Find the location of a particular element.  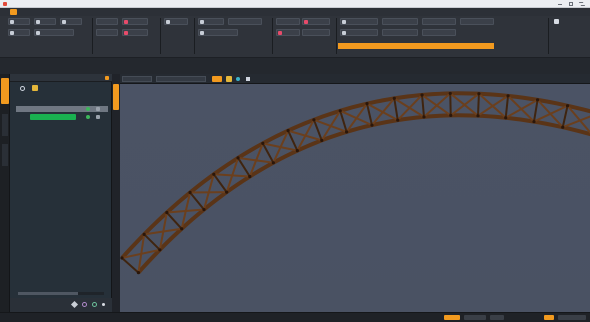

dock-tab-active is located at coordinates (116, 97).